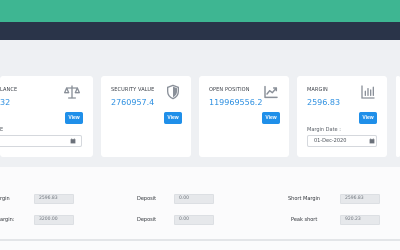 This screenshot has width=400, height=250. Describe the element at coordinates (7, 220) in the screenshot. I see `row-label: argin:` at that location.